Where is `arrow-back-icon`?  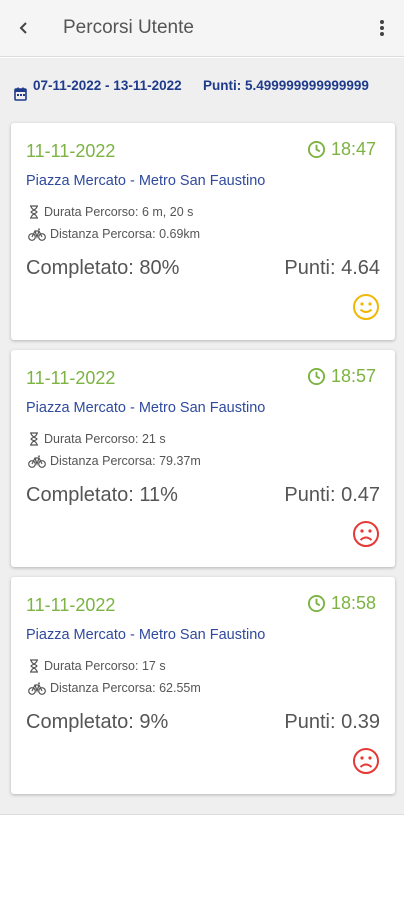 arrow-back-icon is located at coordinates (23, 28).